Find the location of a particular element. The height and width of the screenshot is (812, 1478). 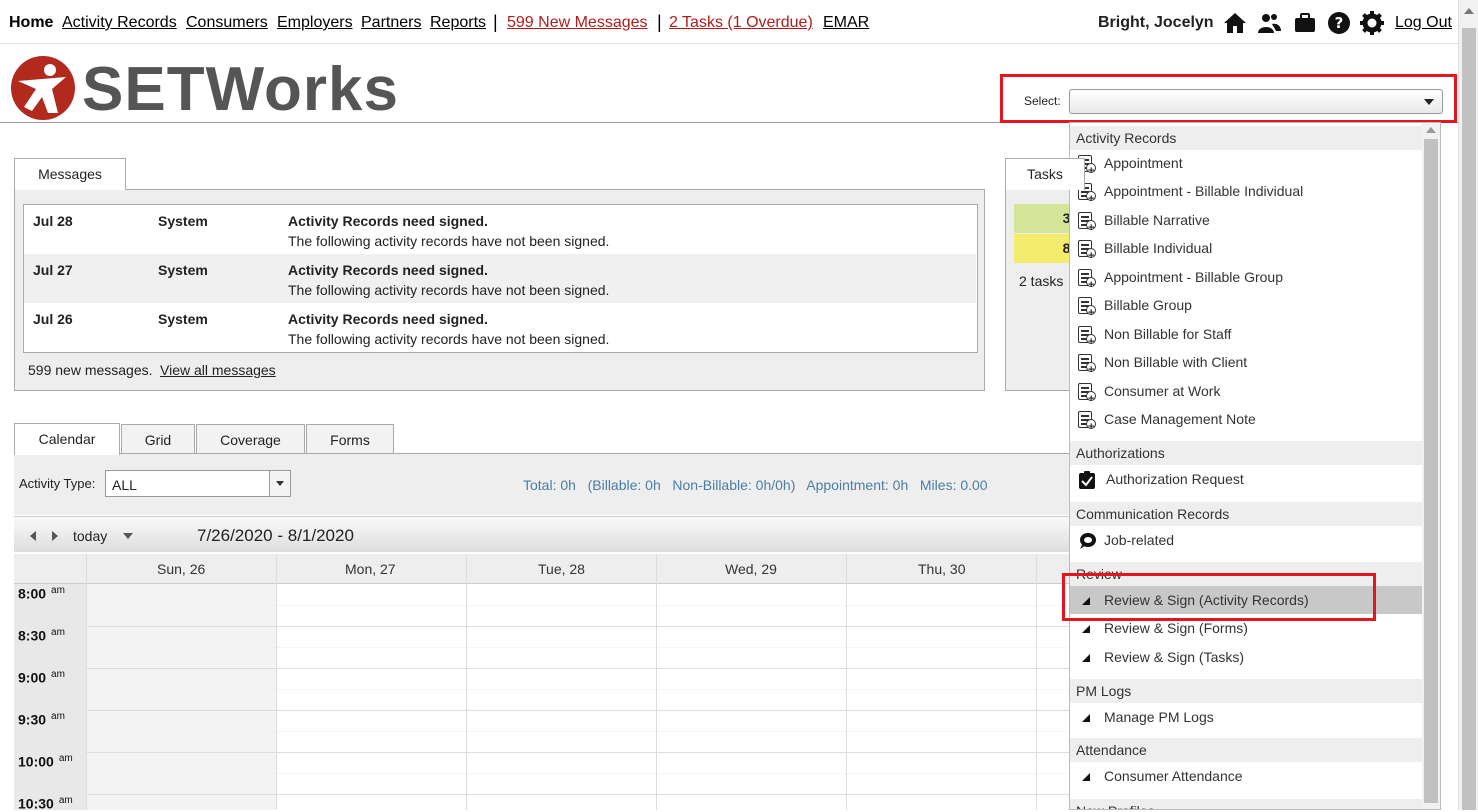

page-scrollbar is located at coordinates (1468, 405).